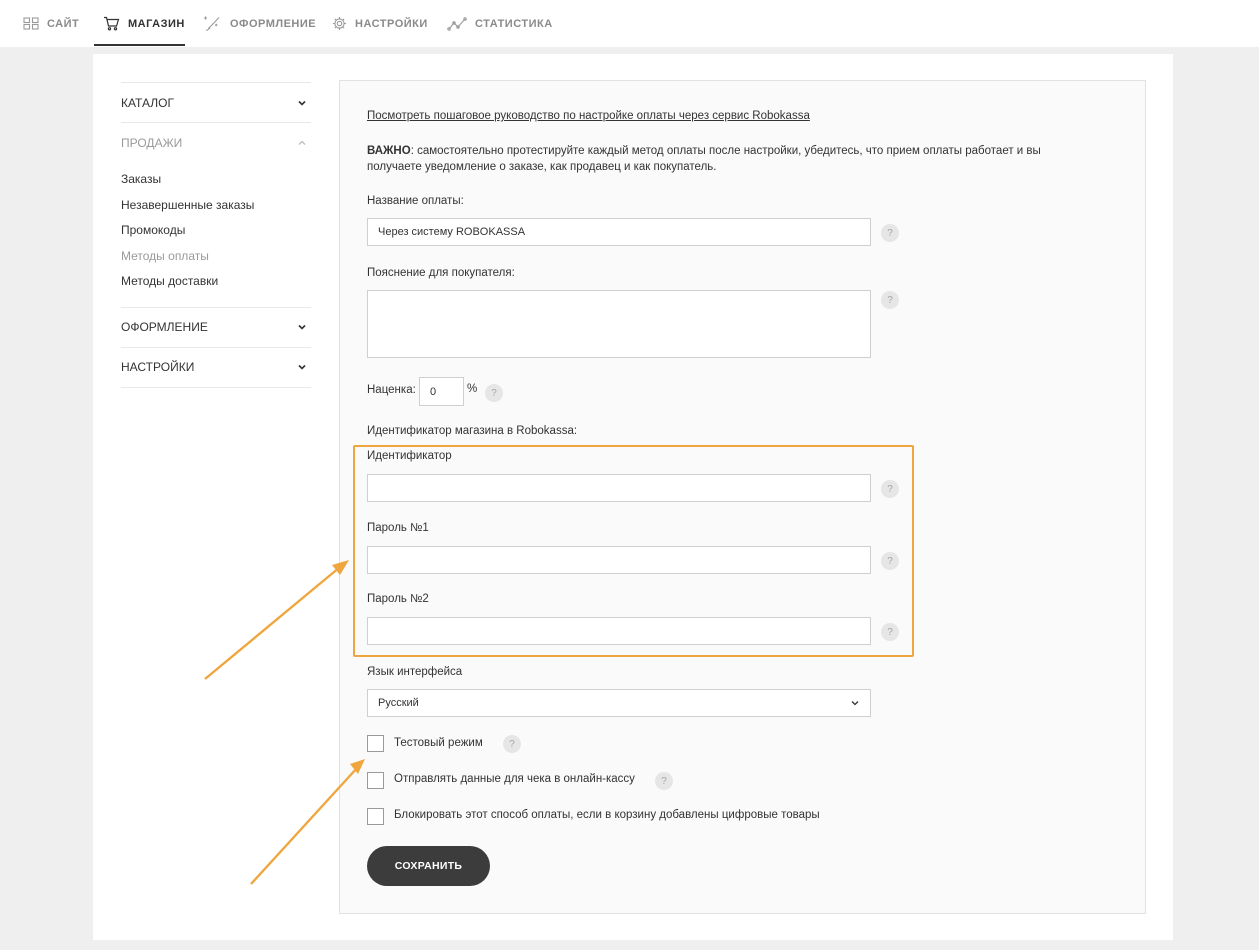  What do you see at coordinates (284, 722) in the screenshot?
I see `annotation-arrows` at bounding box center [284, 722].